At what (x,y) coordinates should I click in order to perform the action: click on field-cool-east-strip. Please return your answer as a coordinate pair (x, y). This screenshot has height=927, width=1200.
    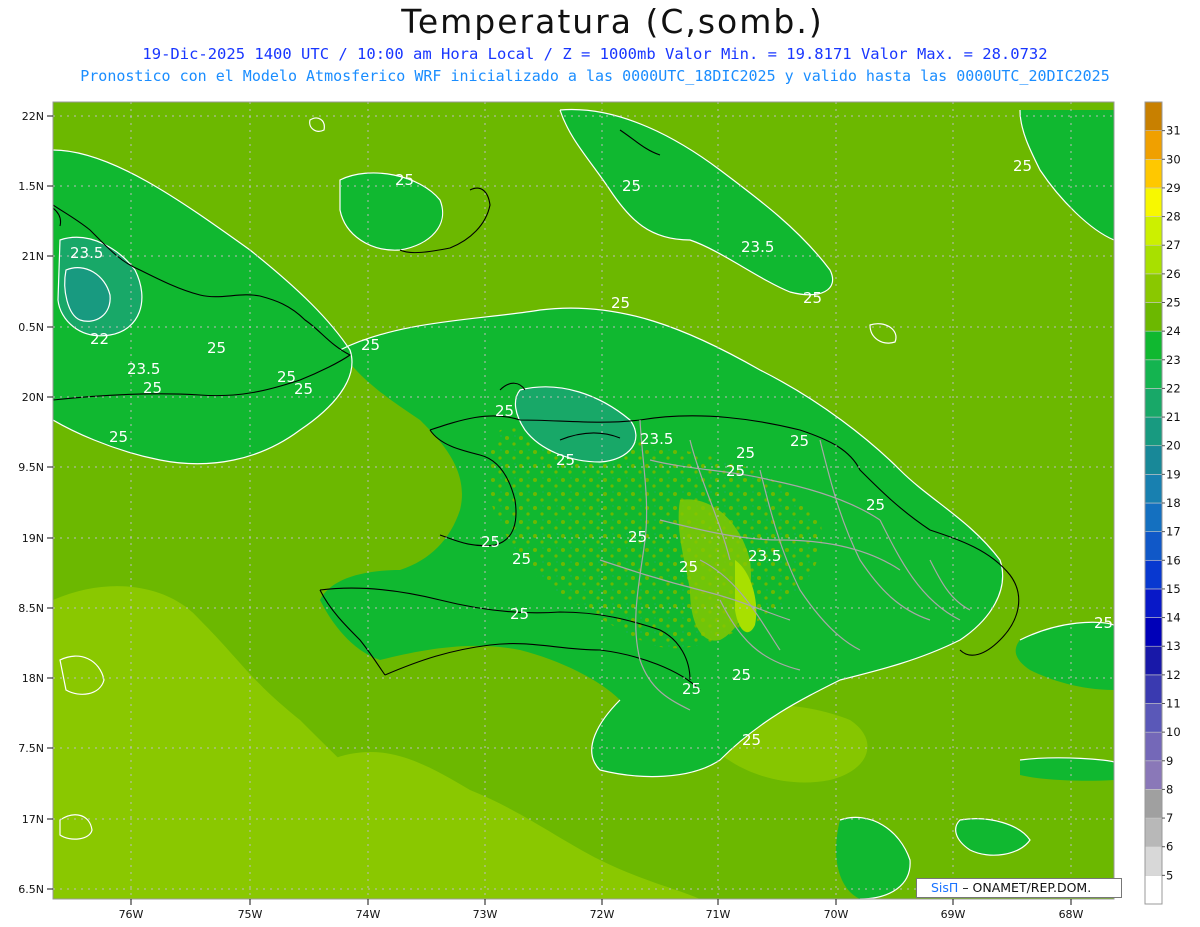
    Looking at the image, I should click on (1067, 769).